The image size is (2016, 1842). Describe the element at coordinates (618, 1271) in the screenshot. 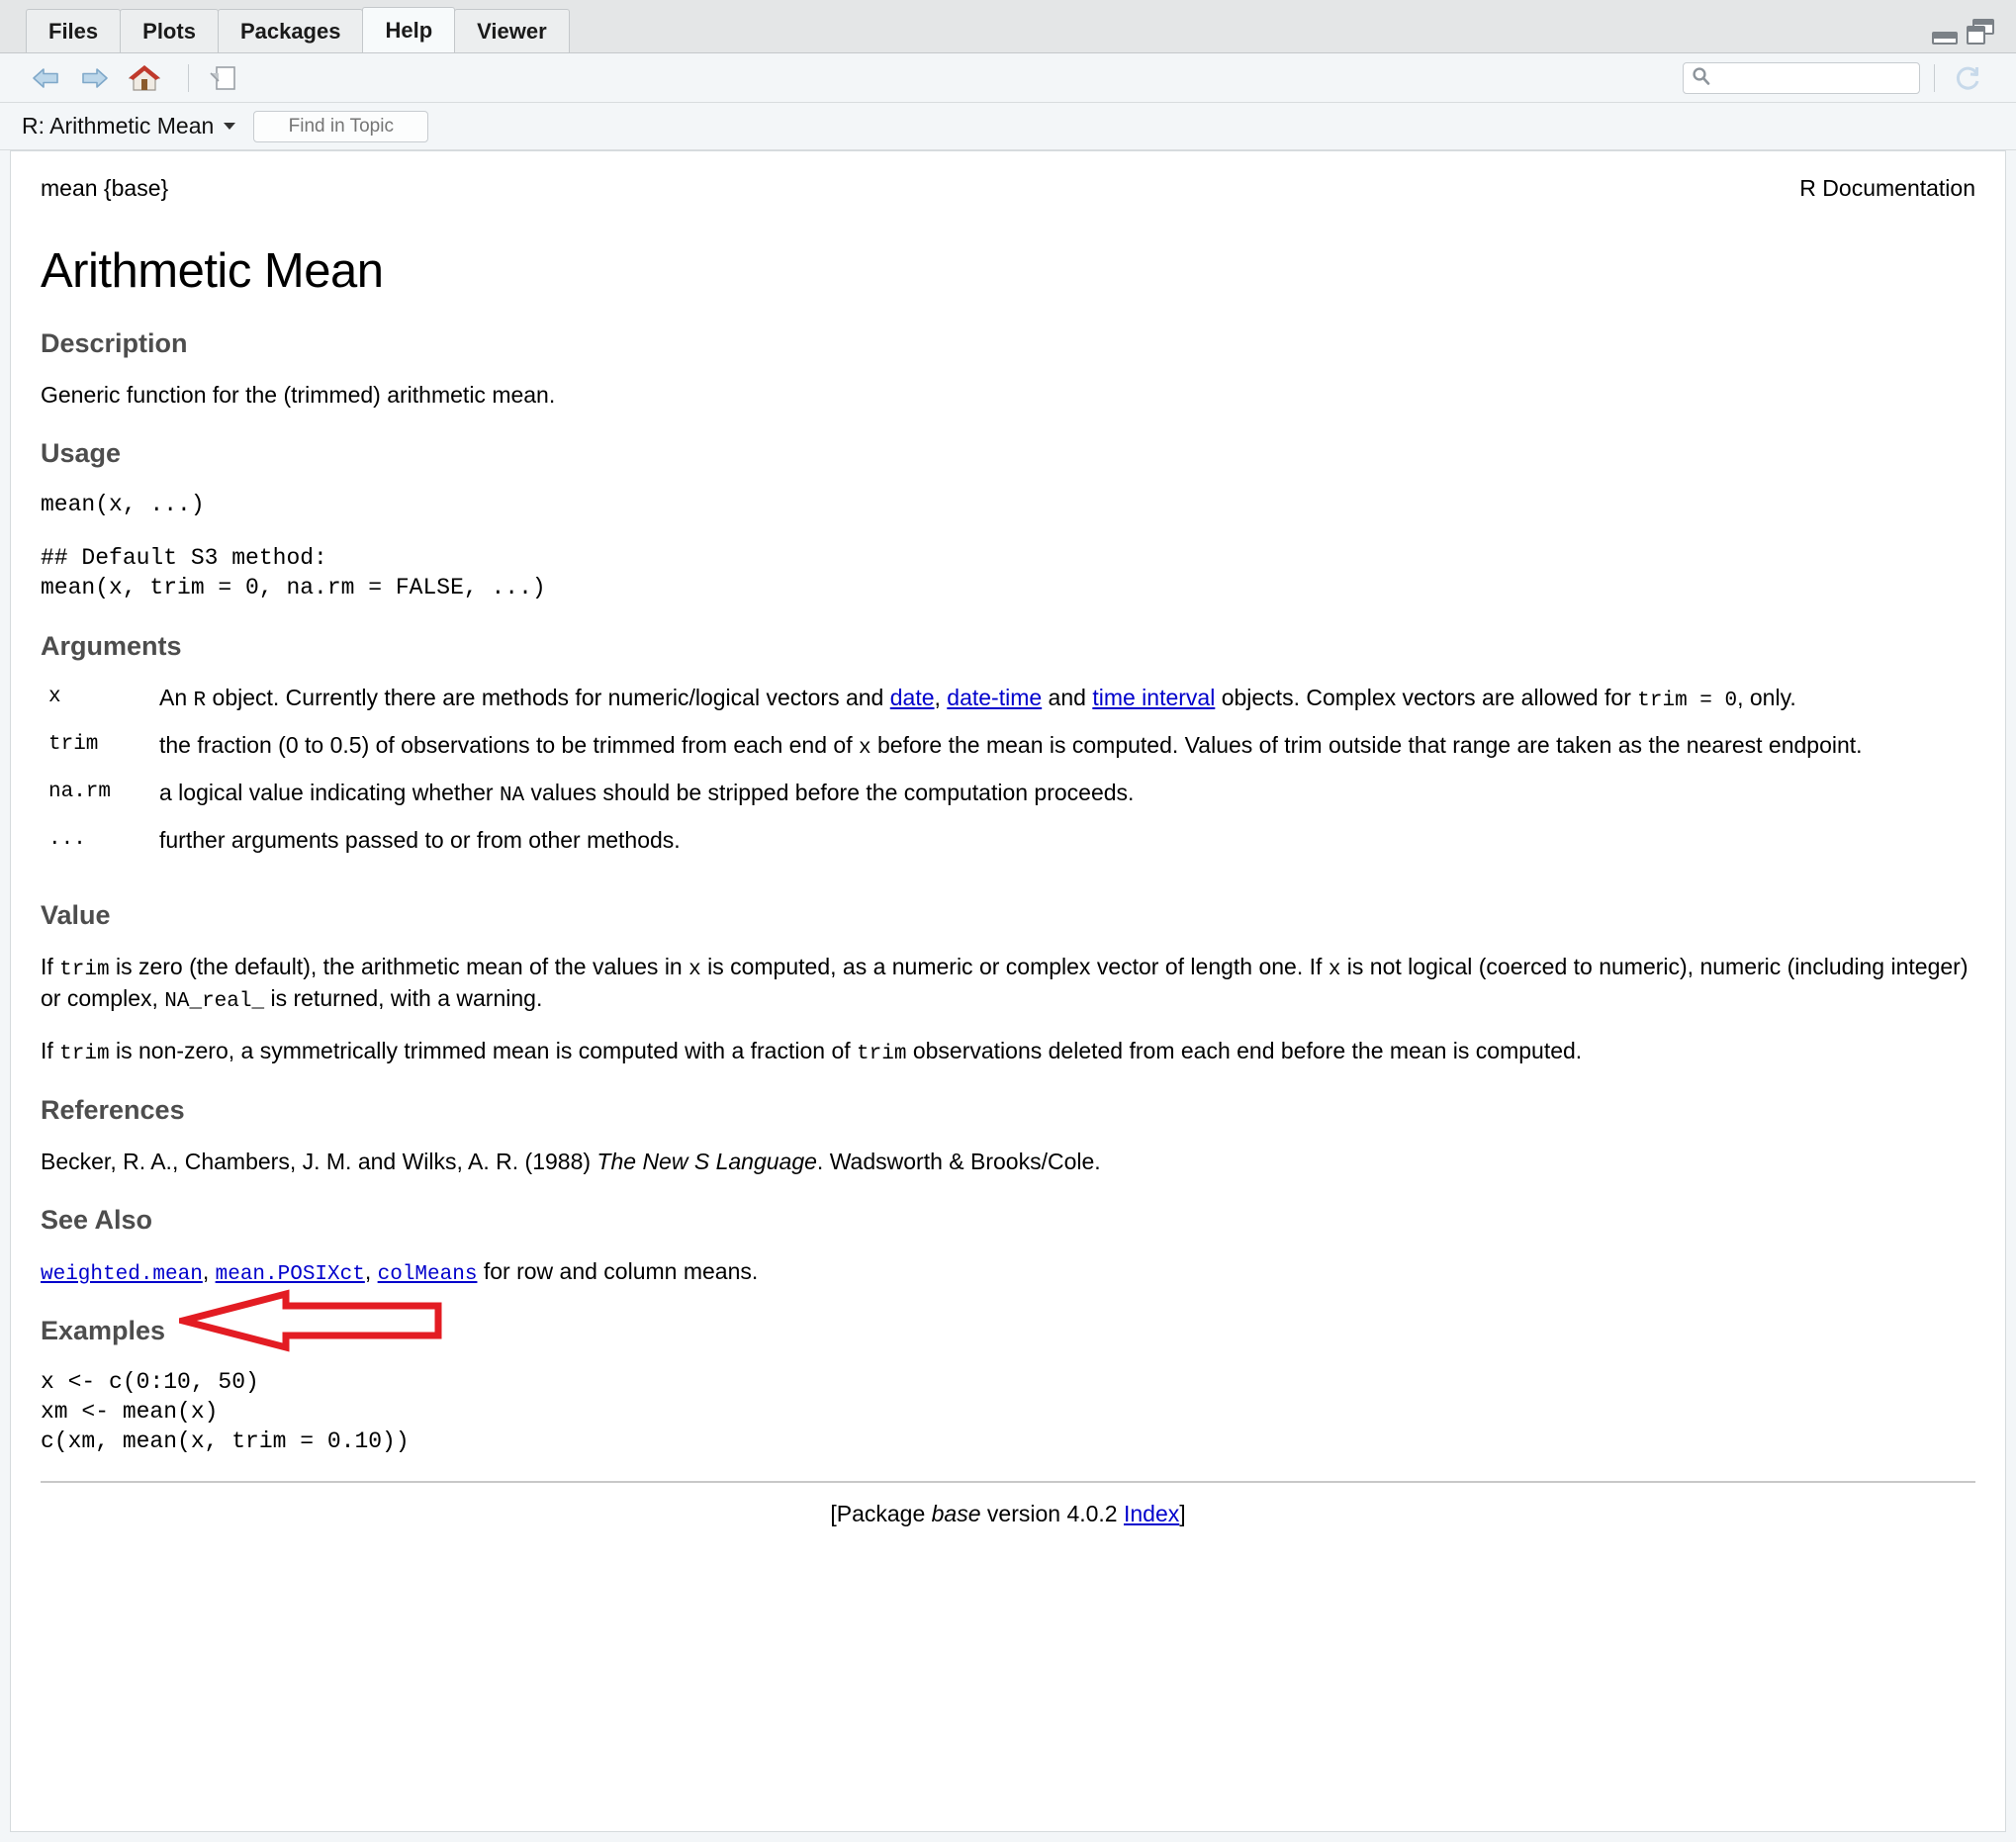

I see `text-run: for row and column means.` at that location.